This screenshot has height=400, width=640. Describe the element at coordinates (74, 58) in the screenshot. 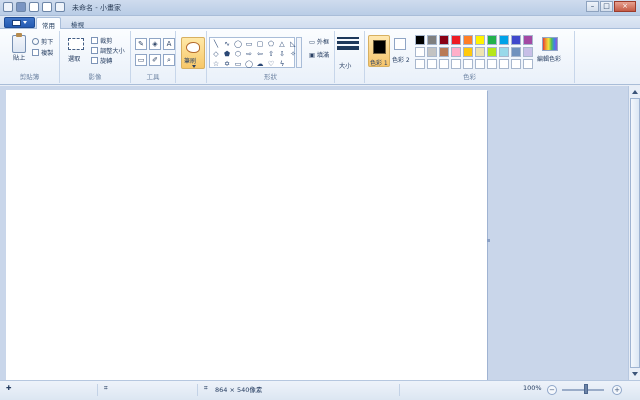

I see `select-button: 選取` at that location.